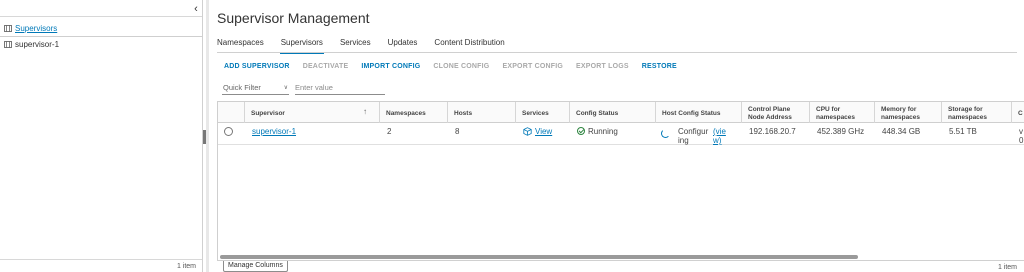  I want to click on select-column-header, so click(231, 112).